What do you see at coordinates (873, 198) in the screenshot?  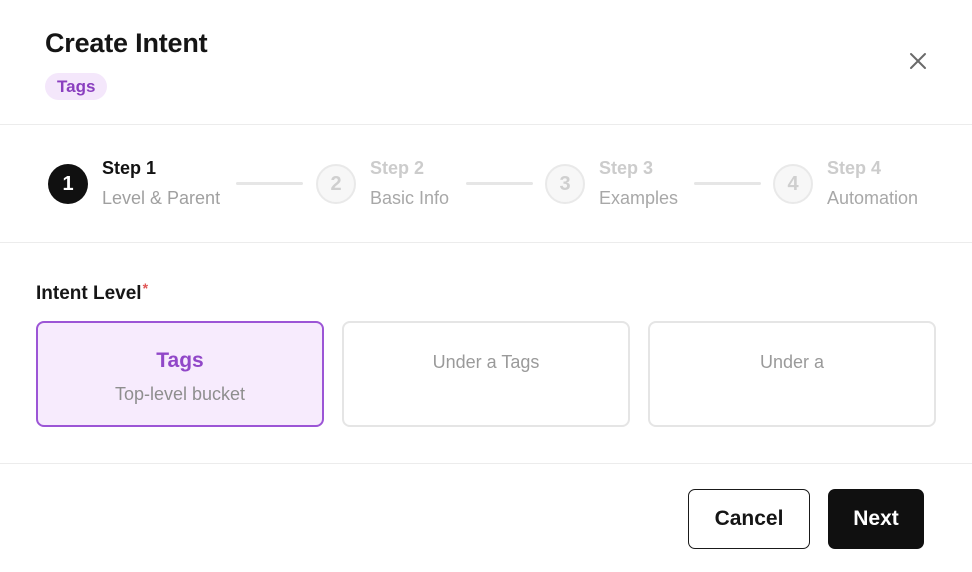 I see `step-4-subtitle: Automation` at bounding box center [873, 198].